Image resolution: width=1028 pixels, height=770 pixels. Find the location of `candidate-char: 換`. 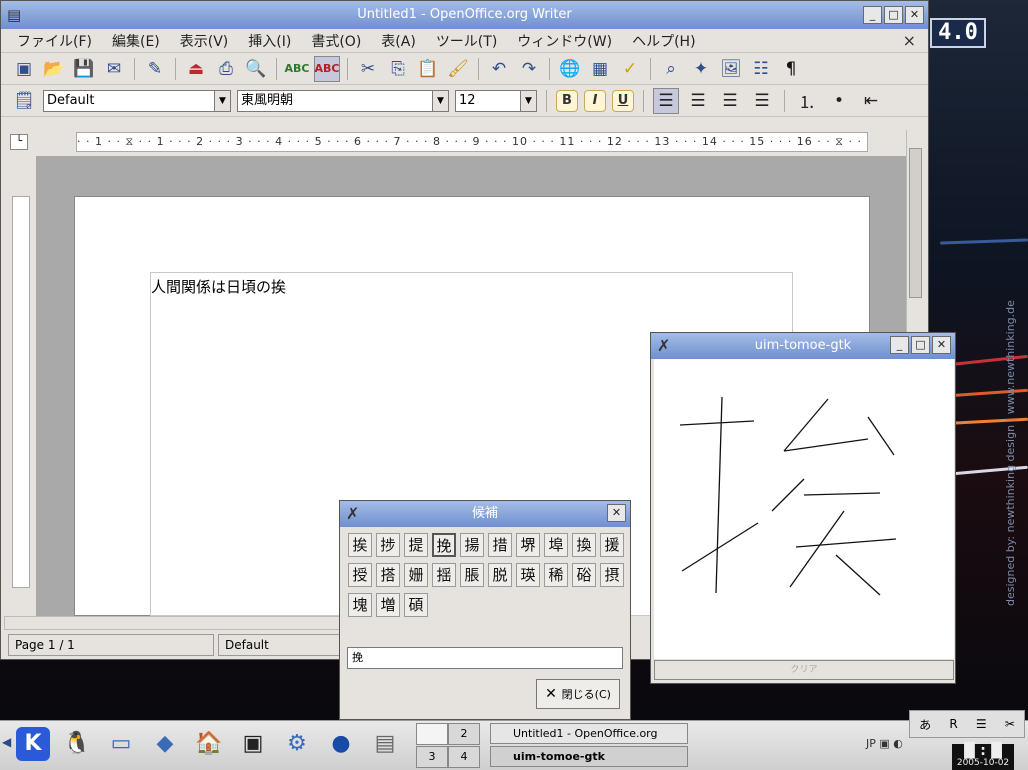

candidate-char: 換 is located at coordinates (584, 545).